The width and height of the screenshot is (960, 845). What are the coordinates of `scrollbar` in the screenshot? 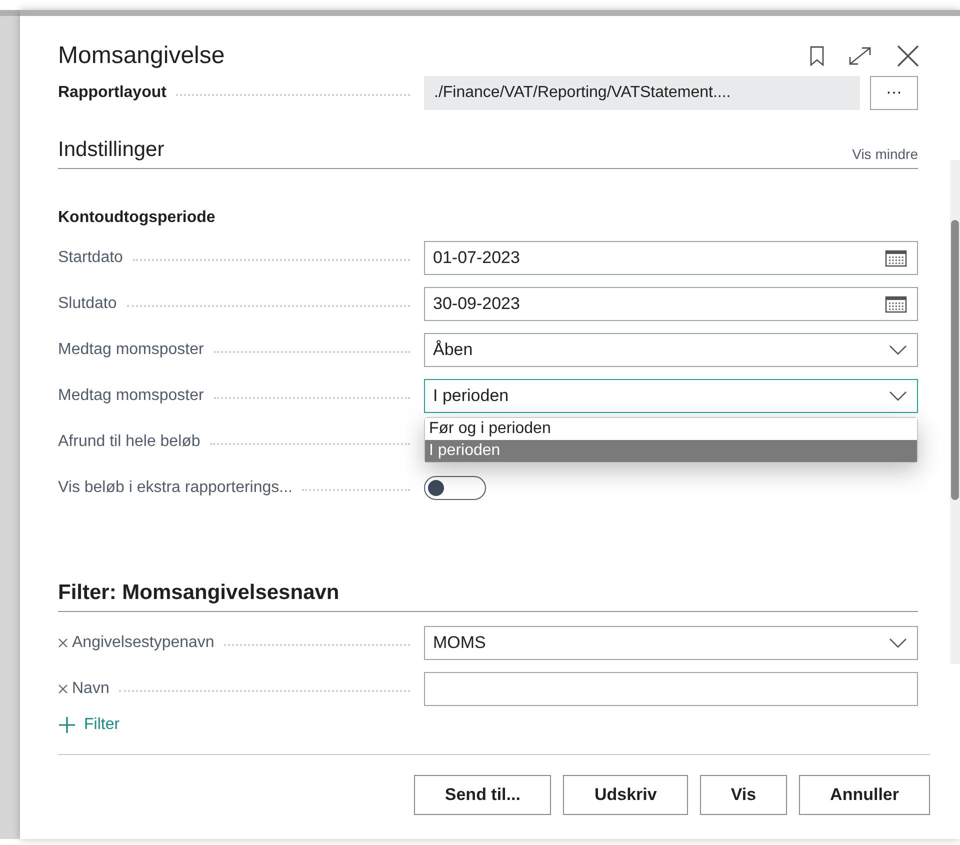 It's located at (955, 412).